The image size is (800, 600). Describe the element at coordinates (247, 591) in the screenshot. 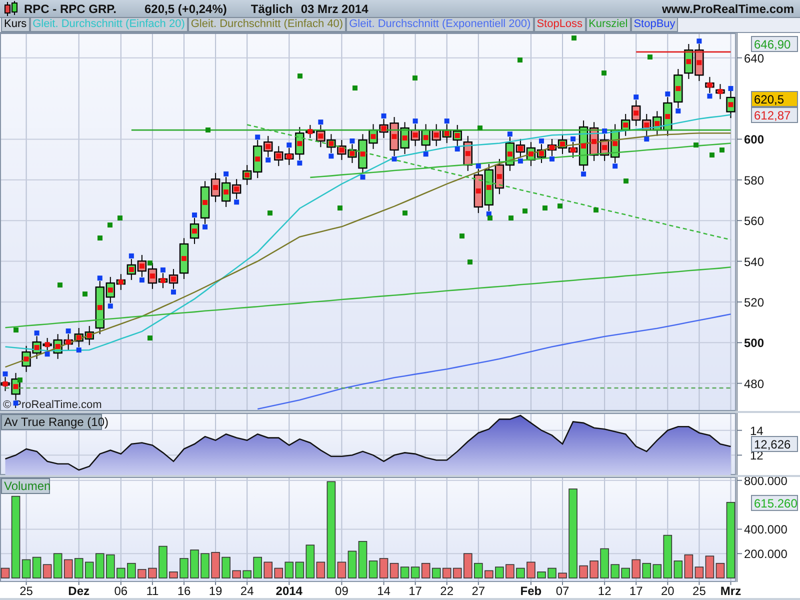

I see `axis-label: 24` at that location.